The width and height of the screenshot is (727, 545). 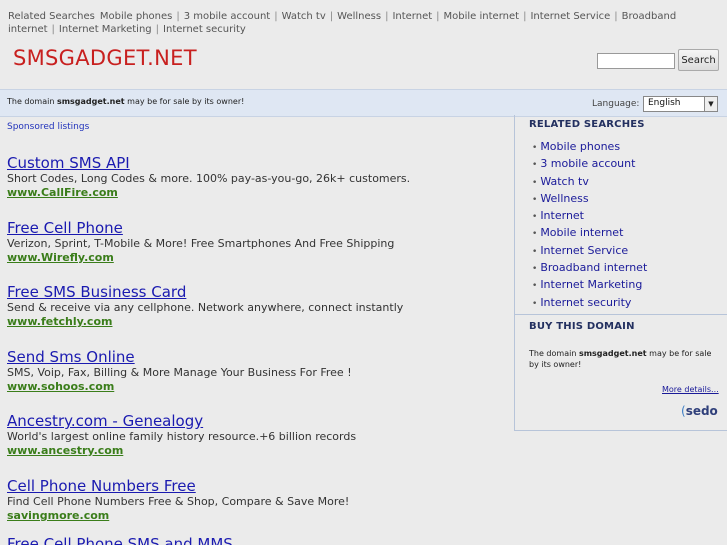 I want to click on listing-title-link: Free Cell Phone SMS and MMS, so click(x=257, y=540).